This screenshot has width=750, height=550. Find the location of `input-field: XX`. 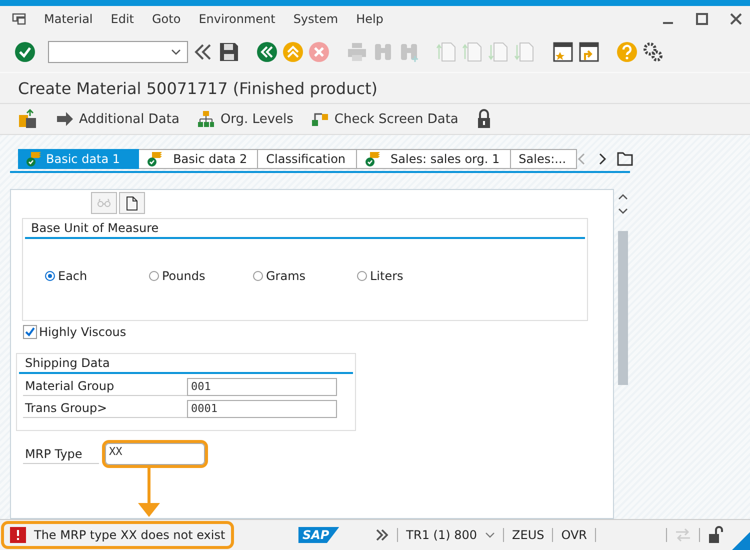

input-field: XX is located at coordinates (155, 454).